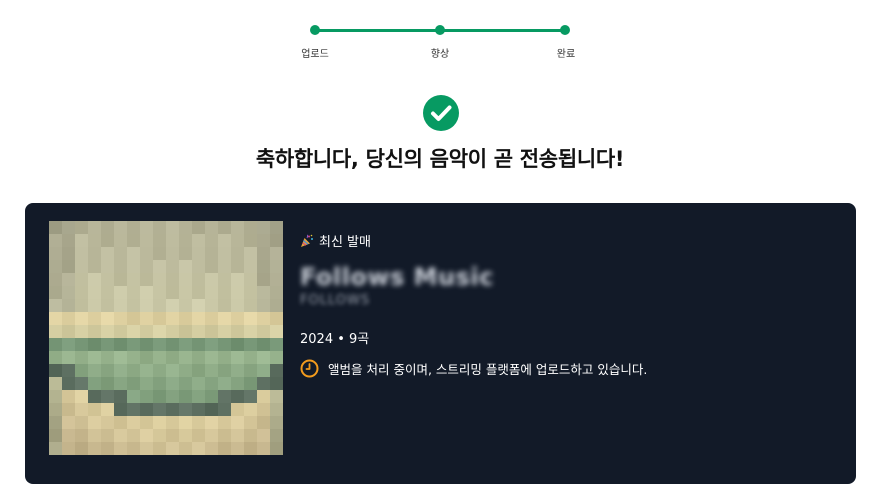  What do you see at coordinates (440, 54) in the screenshot?
I see `step-label-enhance: 향상` at bounding box center [440, 54].